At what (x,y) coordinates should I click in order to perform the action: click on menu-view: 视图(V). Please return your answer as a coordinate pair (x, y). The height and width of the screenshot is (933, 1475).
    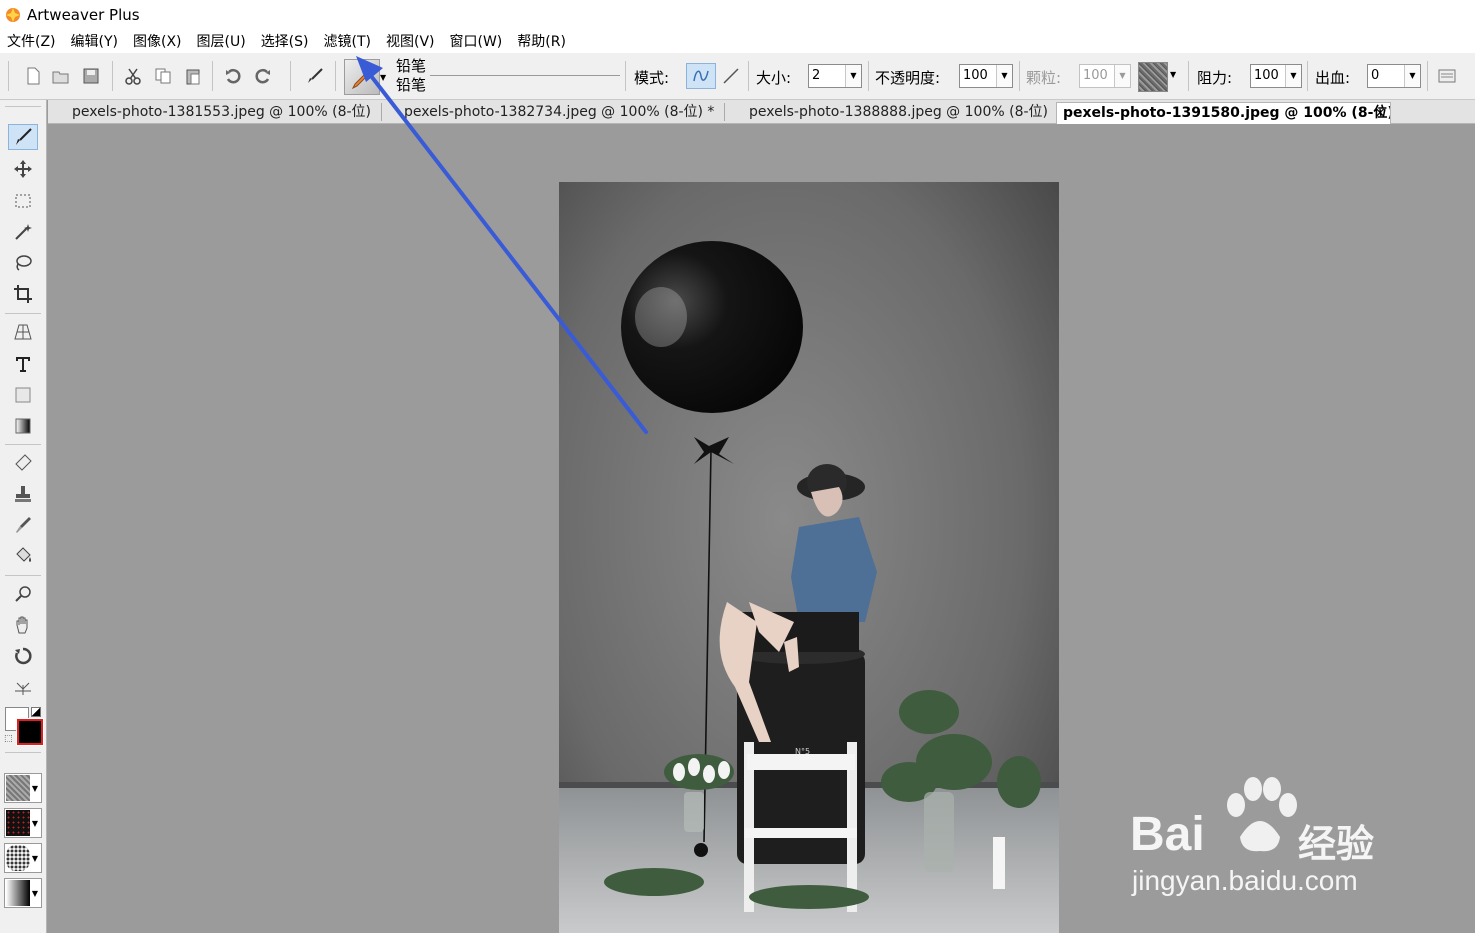
    Looking at the image, I should click on (410, 41).